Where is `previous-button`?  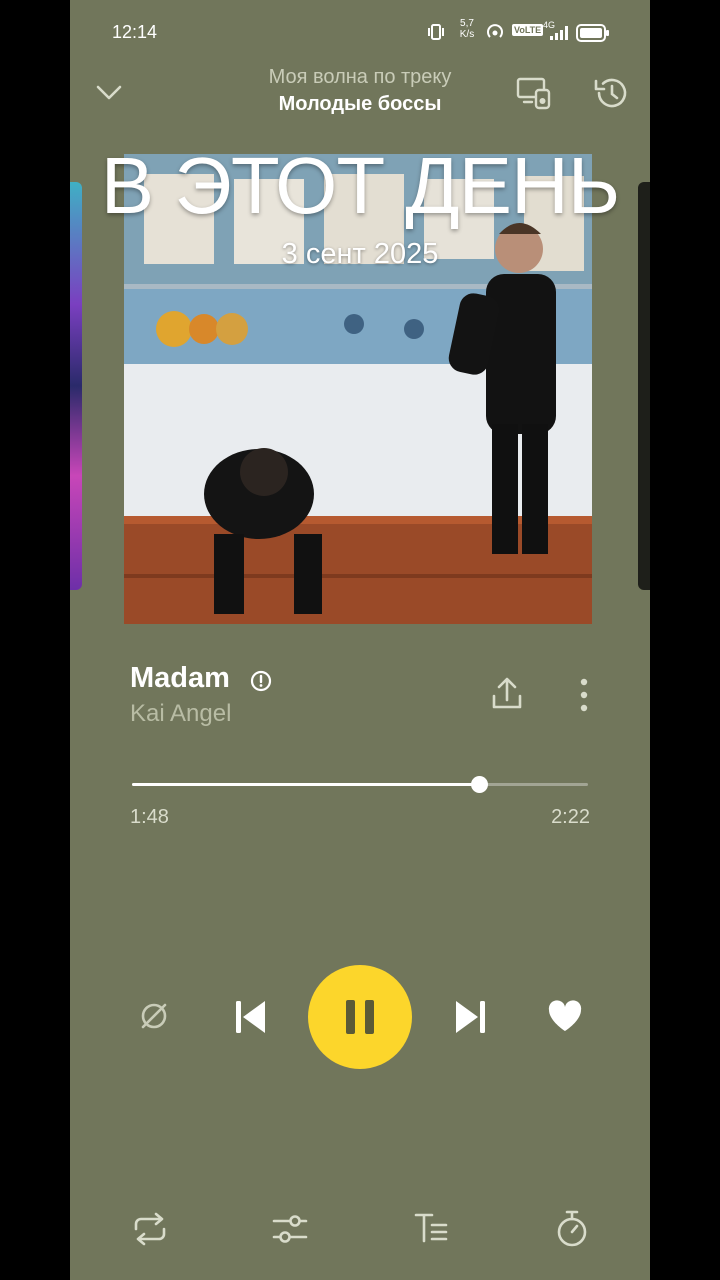 previous-button is located at coordinates (250, 1017).